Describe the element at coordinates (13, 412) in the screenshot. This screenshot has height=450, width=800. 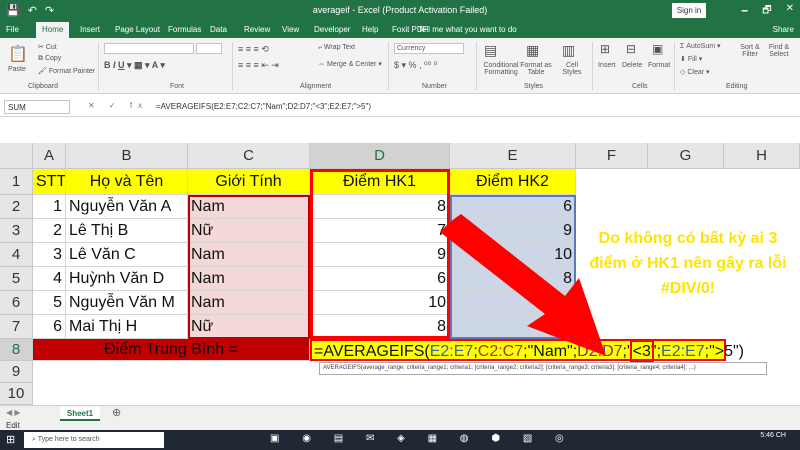
I see `sheet-nav-icons: ◀ ▶` at that location.